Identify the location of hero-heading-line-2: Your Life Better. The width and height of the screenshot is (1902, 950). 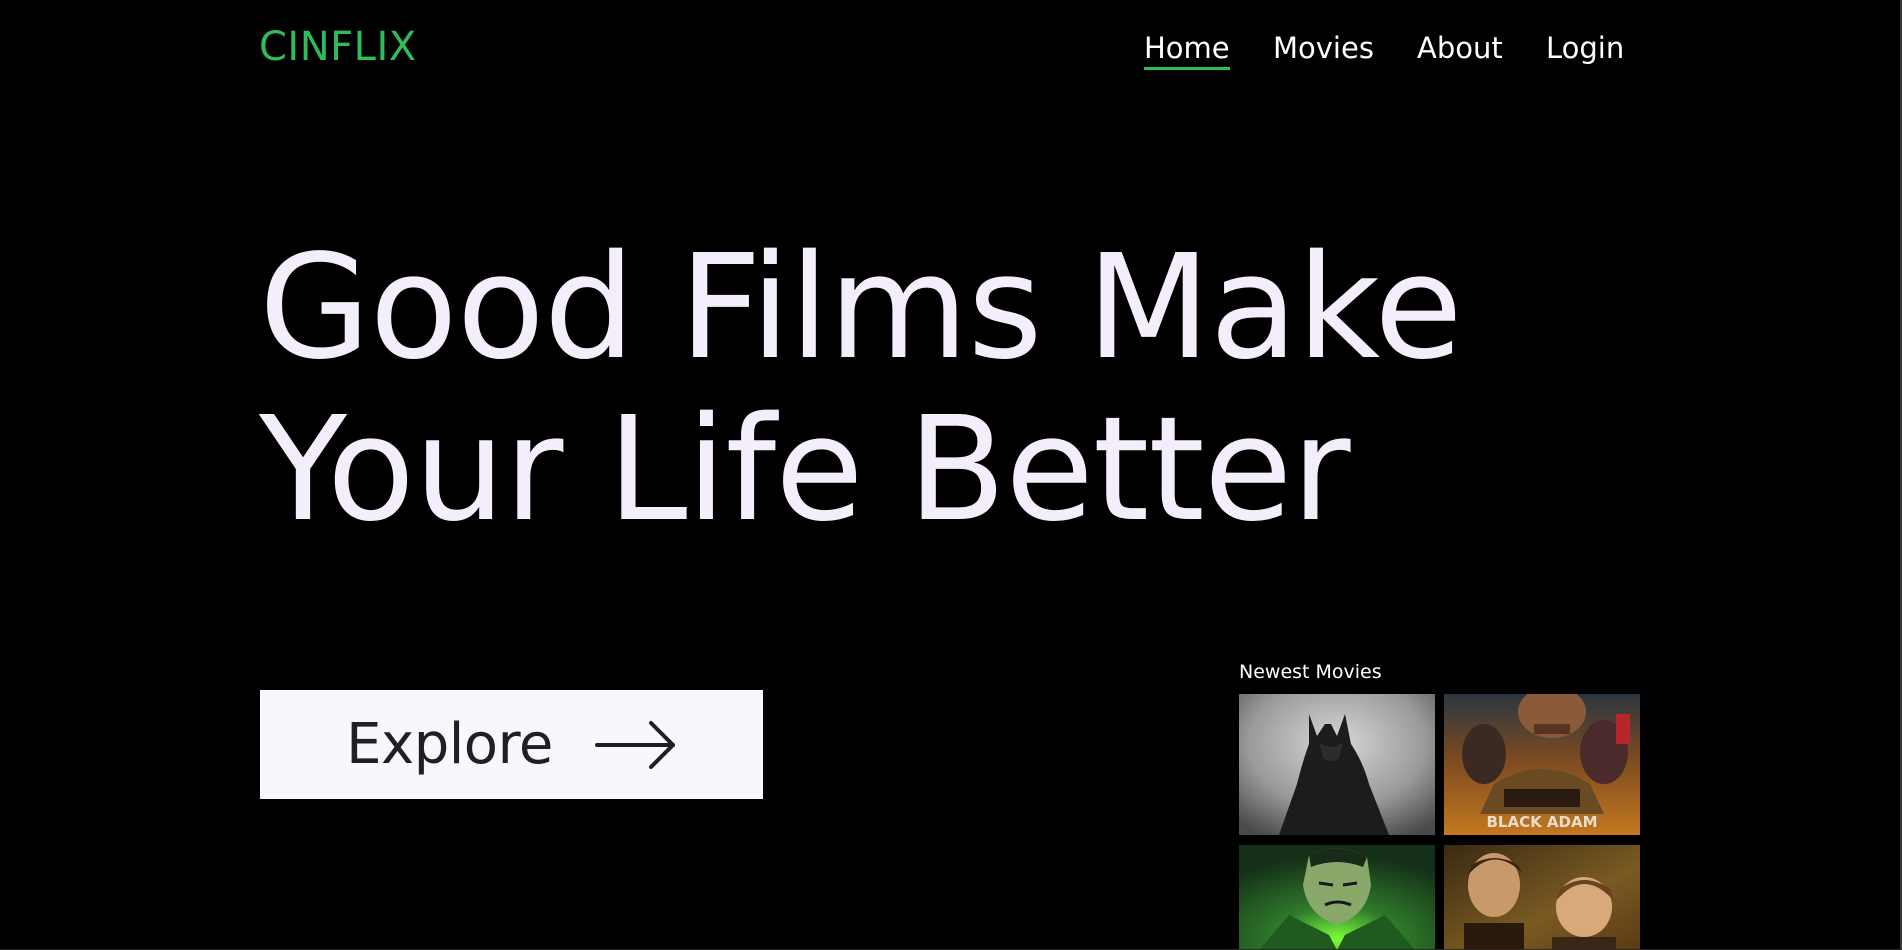
(805, 469).